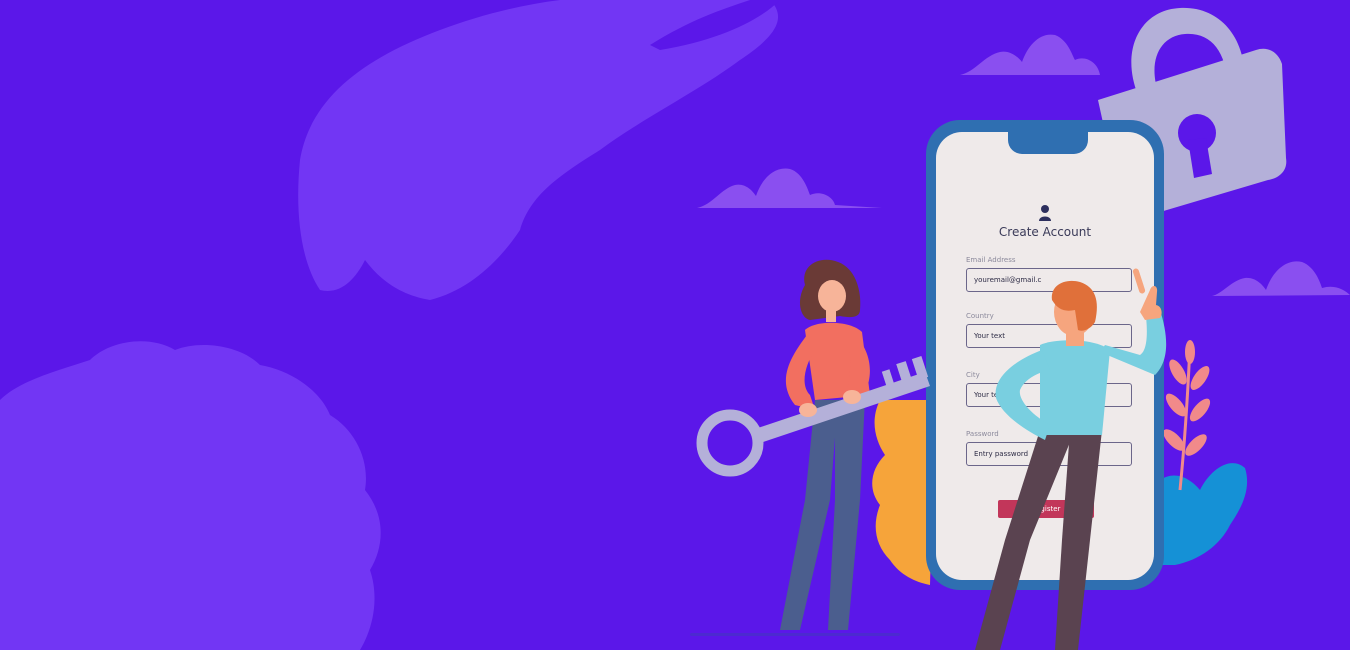  Describe the element at coordinates (1071, 459) in the screenshot. I see `man-figure` at that location.